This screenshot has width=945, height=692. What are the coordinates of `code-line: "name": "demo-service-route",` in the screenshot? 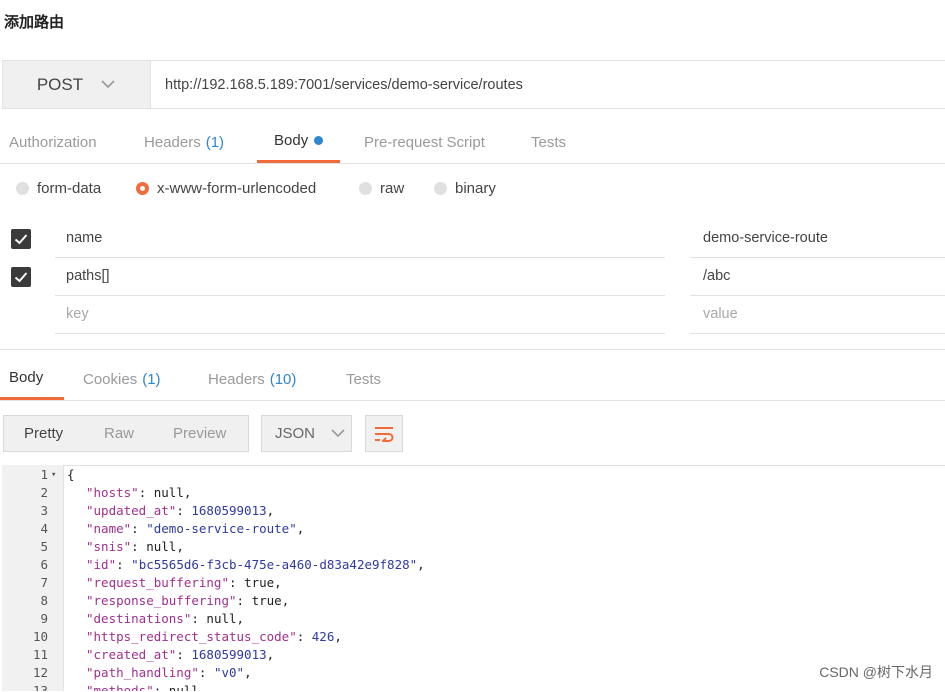 It's located at (195, 528).